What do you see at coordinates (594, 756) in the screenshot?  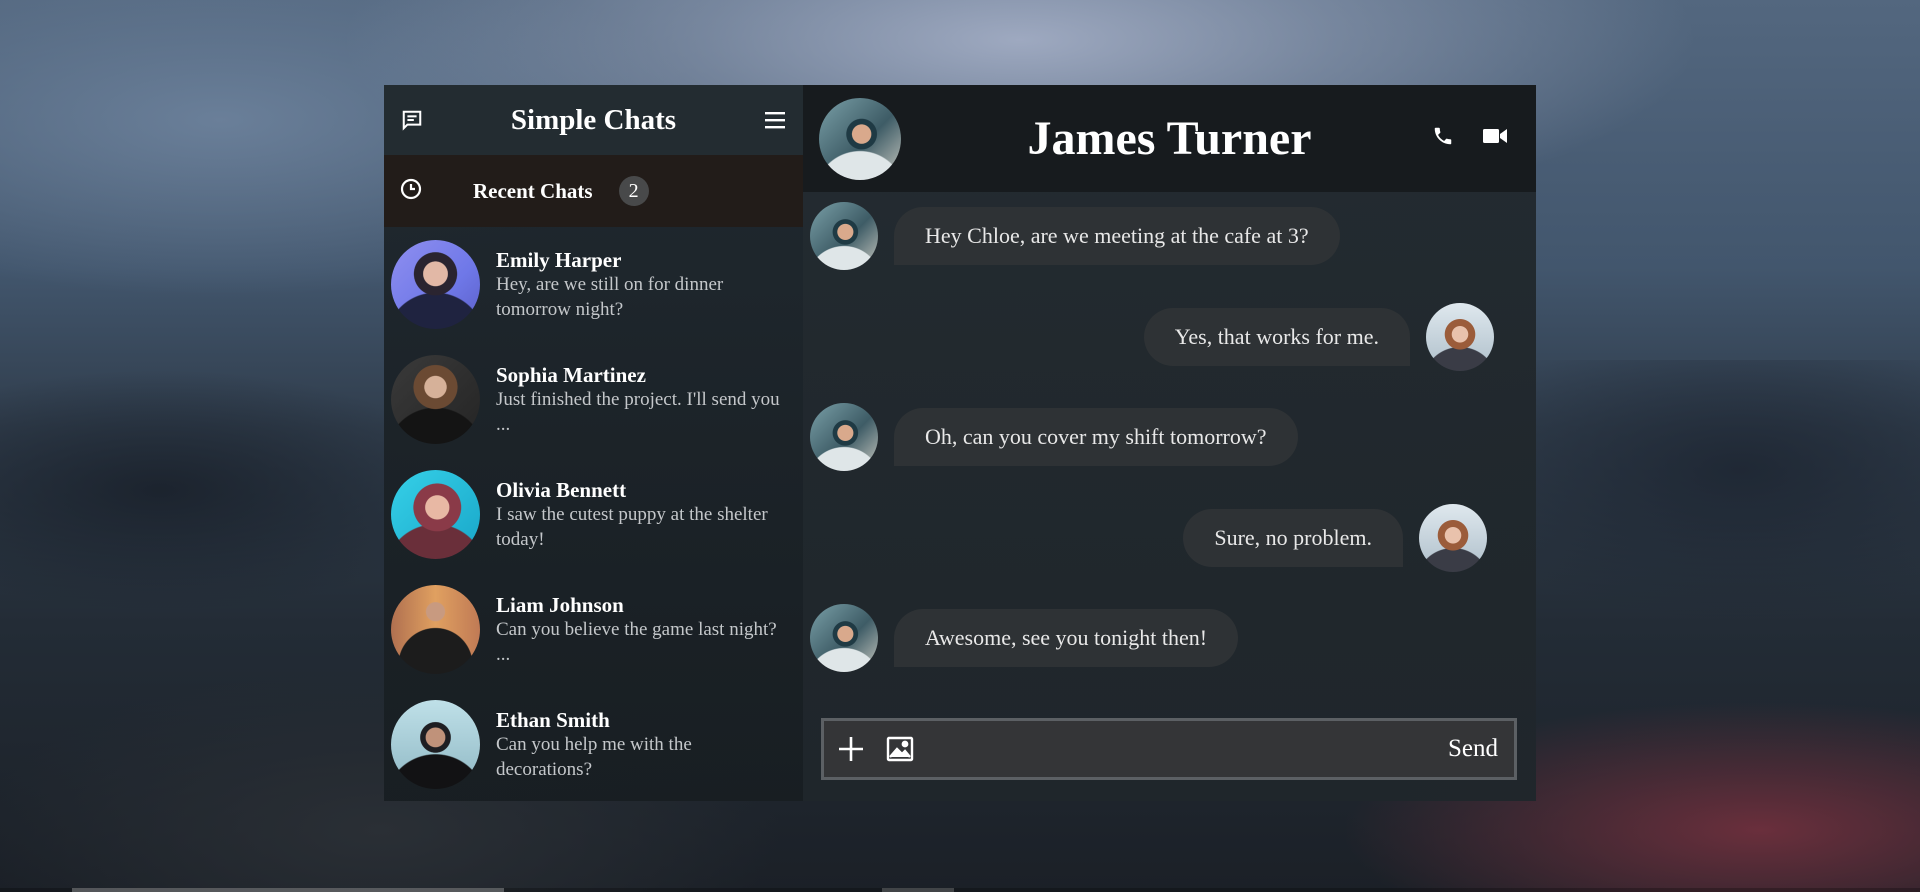 I see `chat-preview: Can you help me with the decorations?` at bounding box center [594, 756].